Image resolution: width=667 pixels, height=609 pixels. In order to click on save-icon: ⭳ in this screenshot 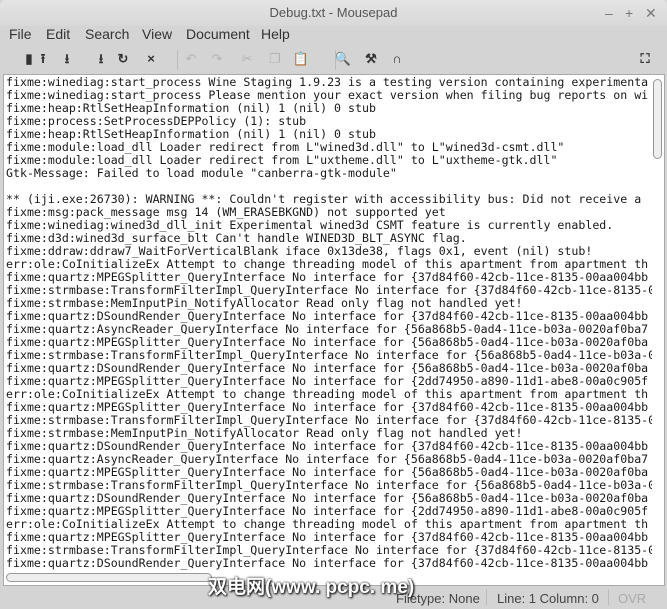, I will do `click(67, 59)`.